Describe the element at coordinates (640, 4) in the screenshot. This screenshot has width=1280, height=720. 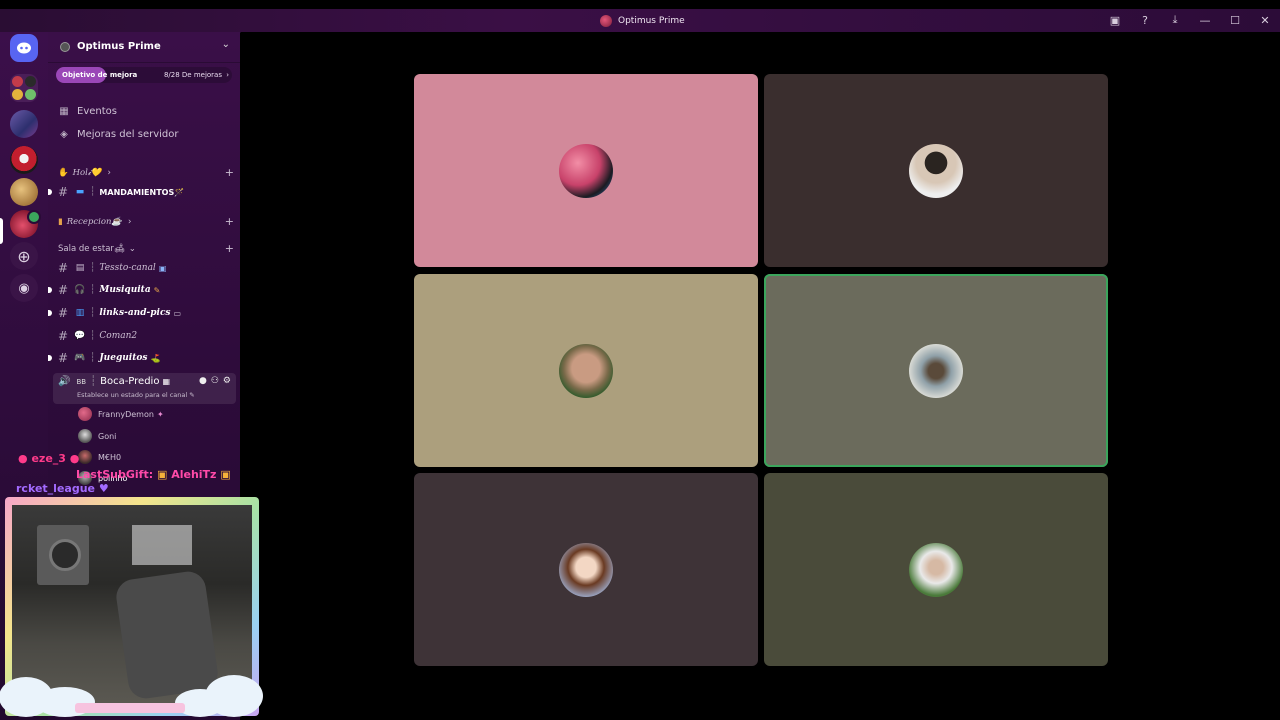
I see `title-bar-top-strip` at that location.